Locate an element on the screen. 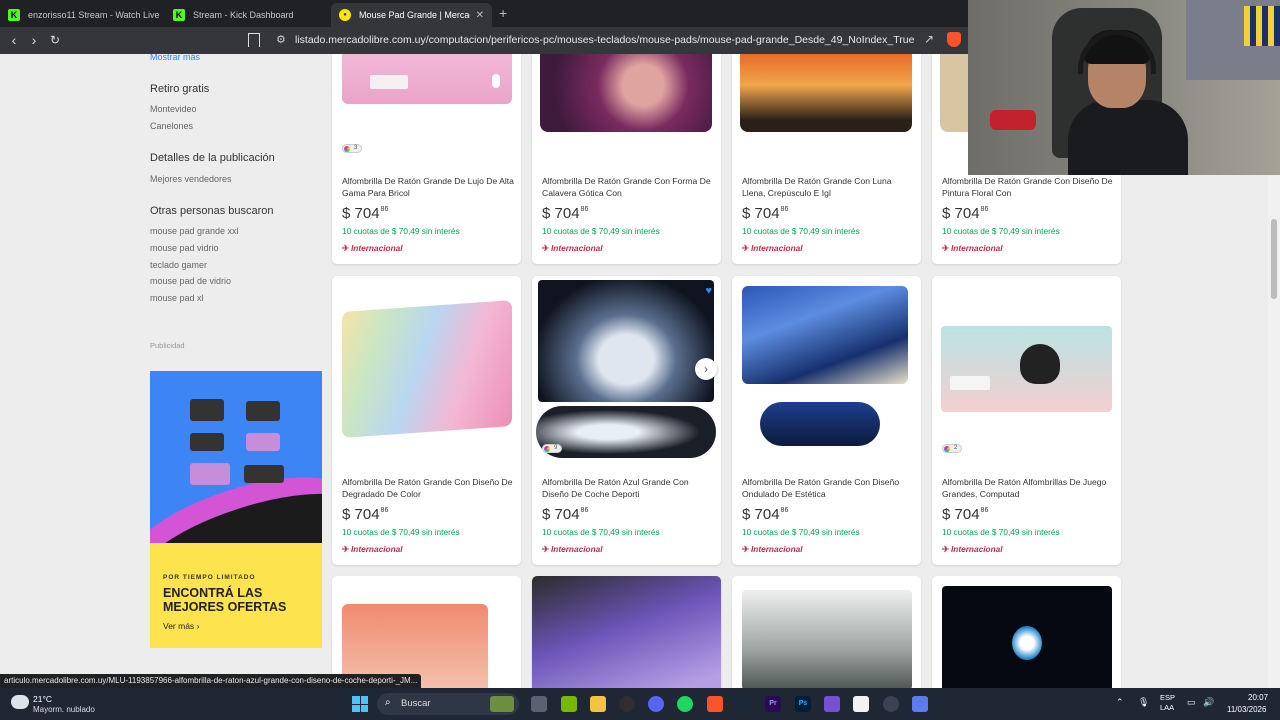  premiere-icon: Pr is located at coordinates (773, 704).